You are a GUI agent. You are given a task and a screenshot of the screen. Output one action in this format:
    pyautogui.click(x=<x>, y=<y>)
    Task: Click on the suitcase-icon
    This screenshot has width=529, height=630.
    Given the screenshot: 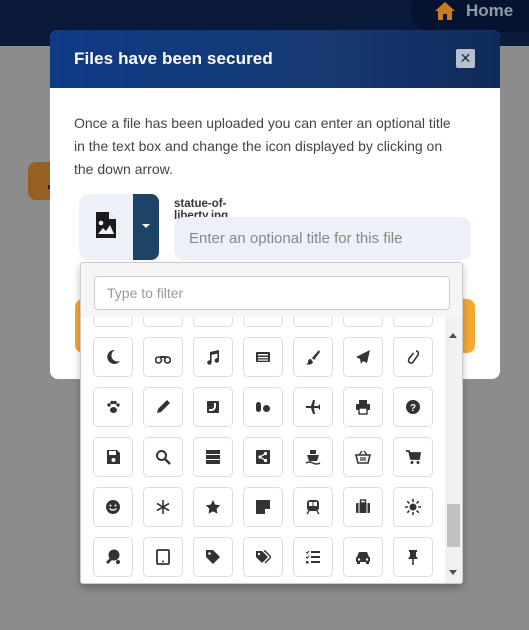 What is the action you would take?
    pyautogui.click(x=363, y=506)
    